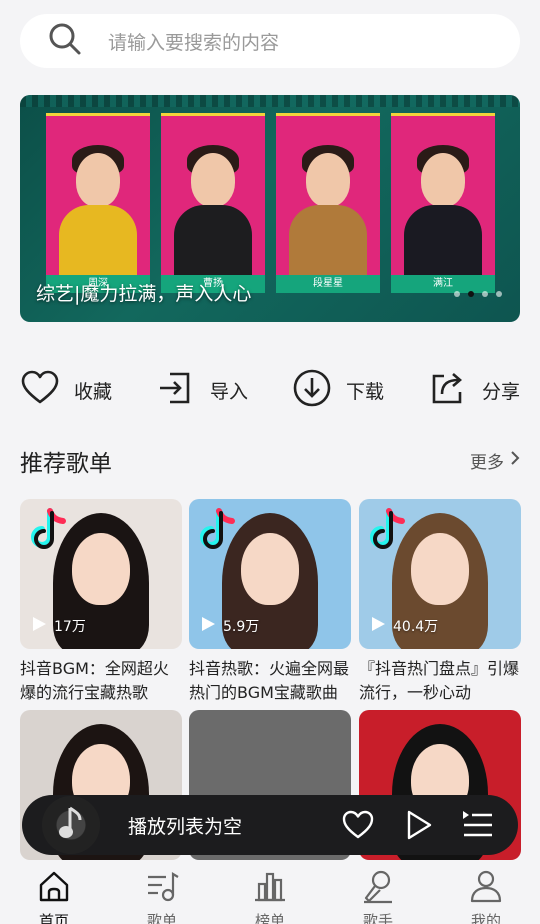 The height and width of the screenshot is (924, 540). I want to click on tab-label: 首页, so click(53, 918).